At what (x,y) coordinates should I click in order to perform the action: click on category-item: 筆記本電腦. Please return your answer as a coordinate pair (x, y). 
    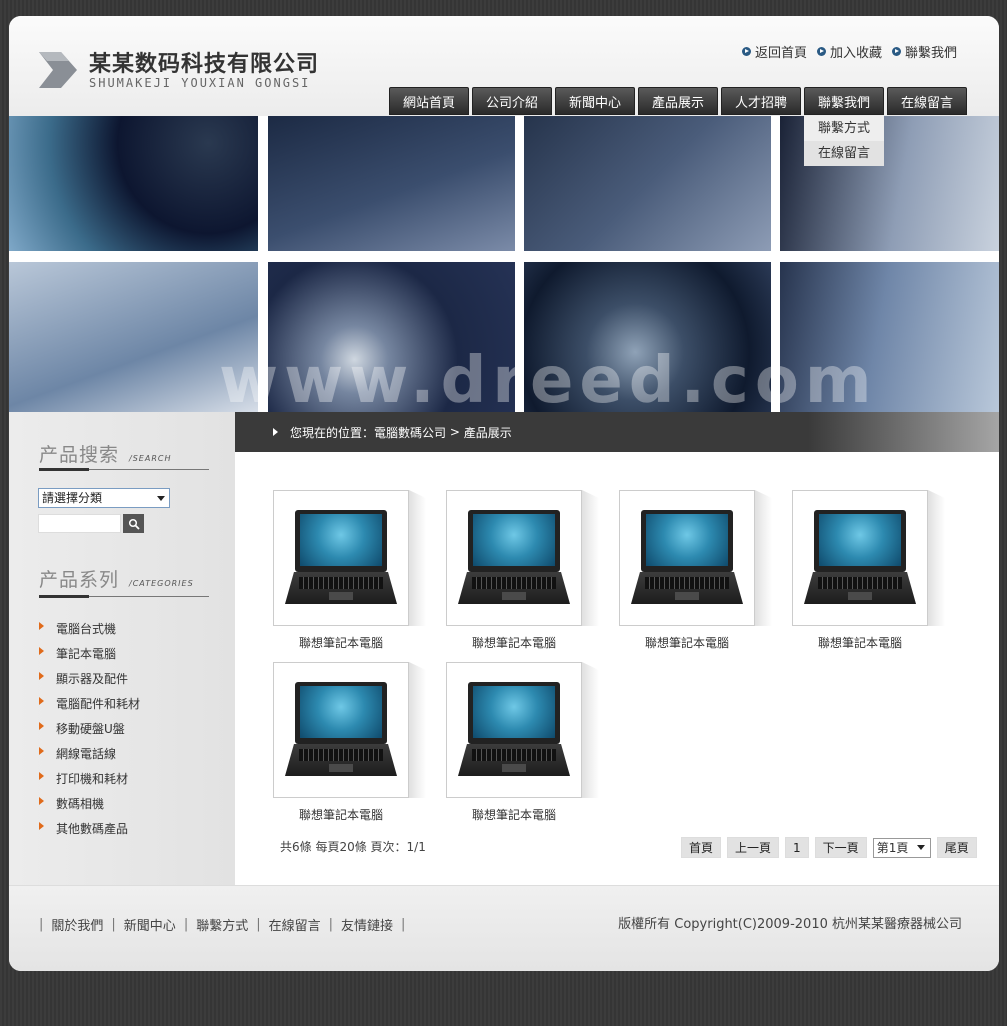
    Looking at the image, I should click on (89, 653).